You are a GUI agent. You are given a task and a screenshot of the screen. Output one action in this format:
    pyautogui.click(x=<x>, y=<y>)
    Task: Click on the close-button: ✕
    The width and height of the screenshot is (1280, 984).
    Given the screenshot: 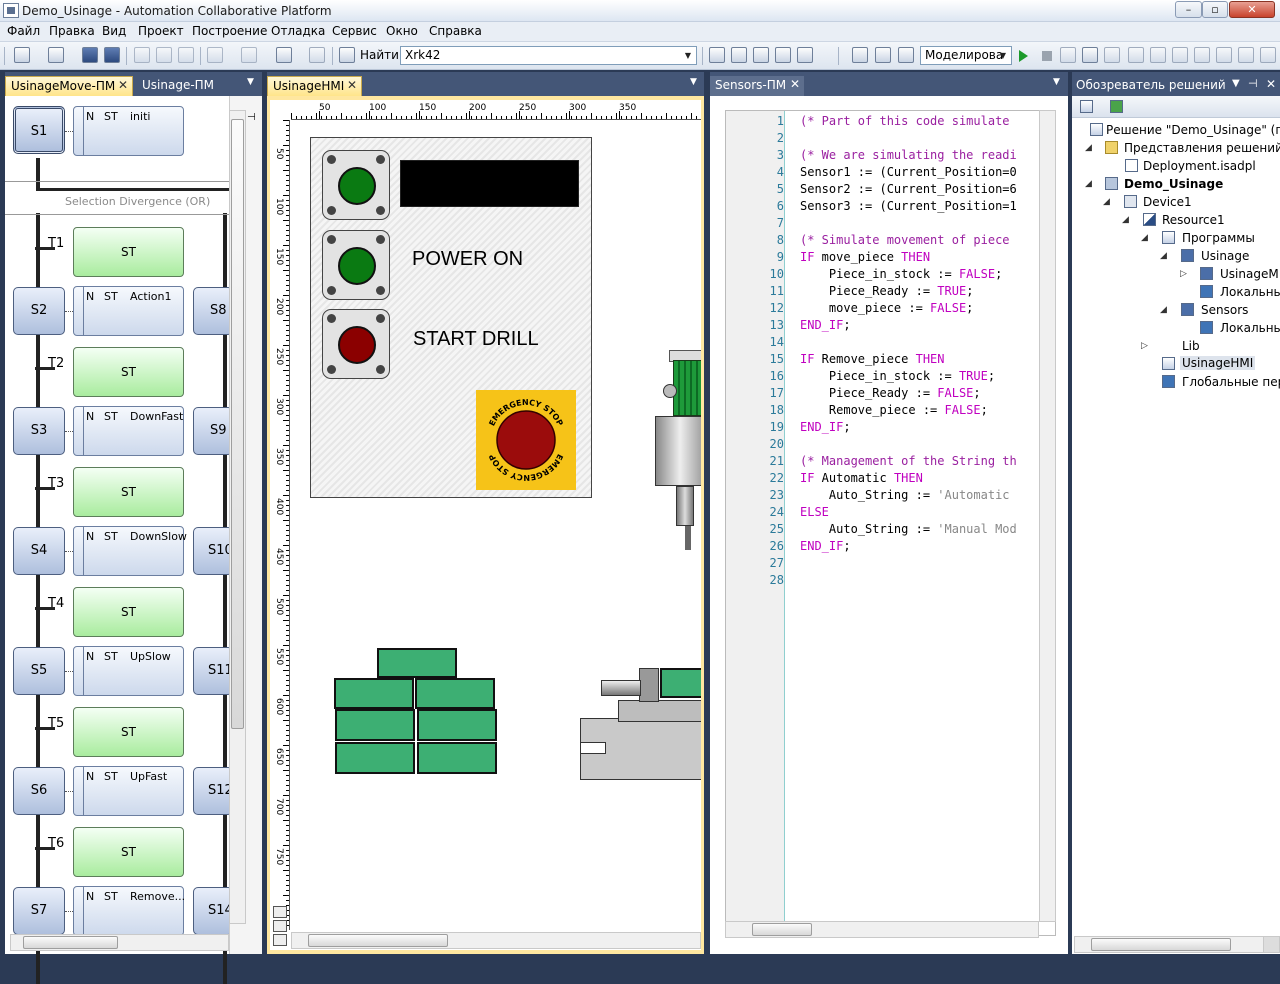 What is the action you would take?
    pyautogui.click(x=1252, y=9)
    